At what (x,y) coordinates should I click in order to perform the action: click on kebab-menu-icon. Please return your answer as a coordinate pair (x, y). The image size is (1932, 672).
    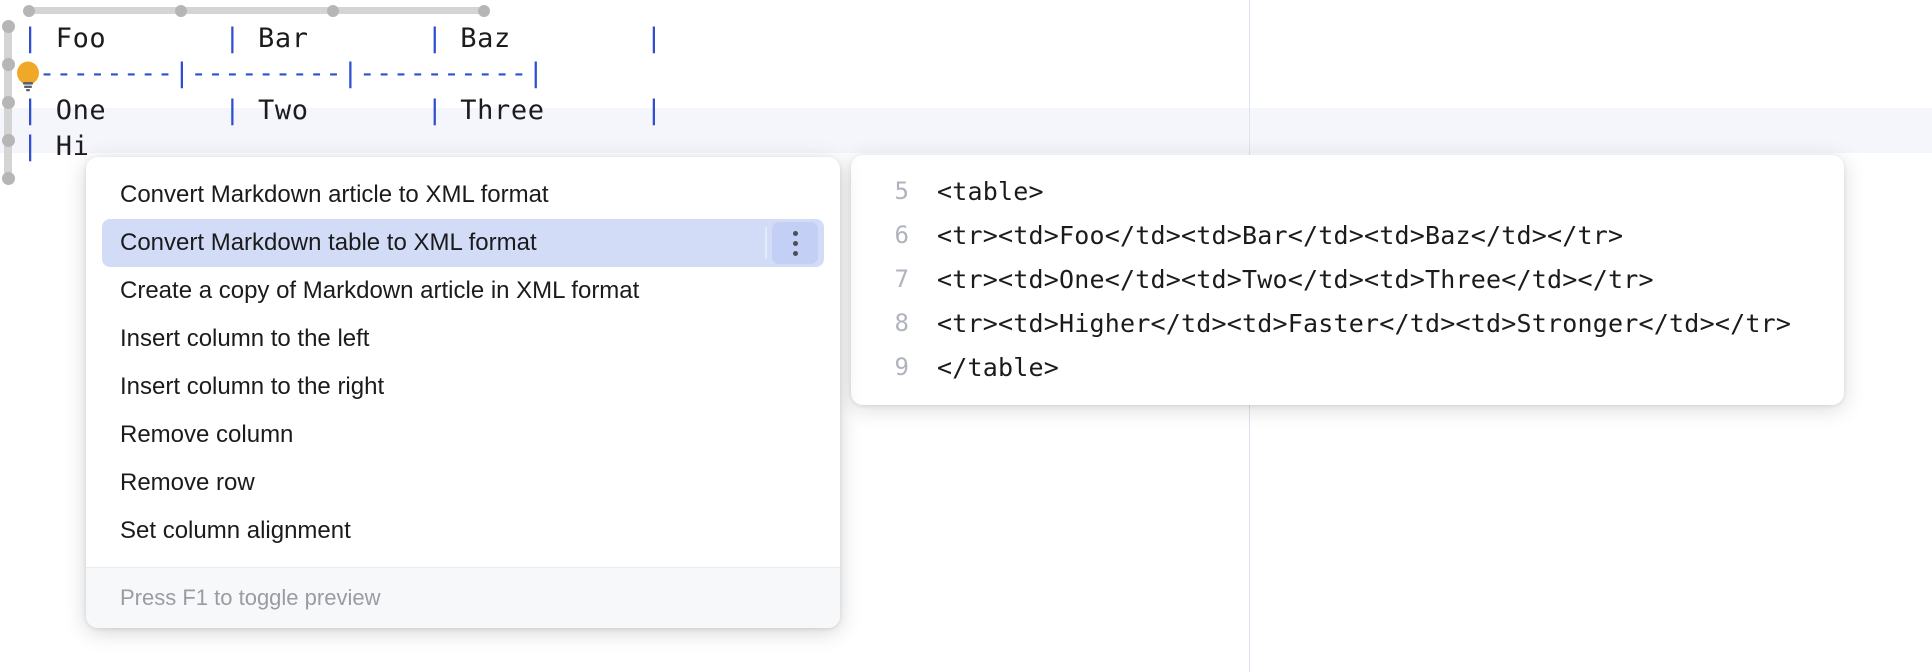
    Looking at the image, I should click on (791, 243).